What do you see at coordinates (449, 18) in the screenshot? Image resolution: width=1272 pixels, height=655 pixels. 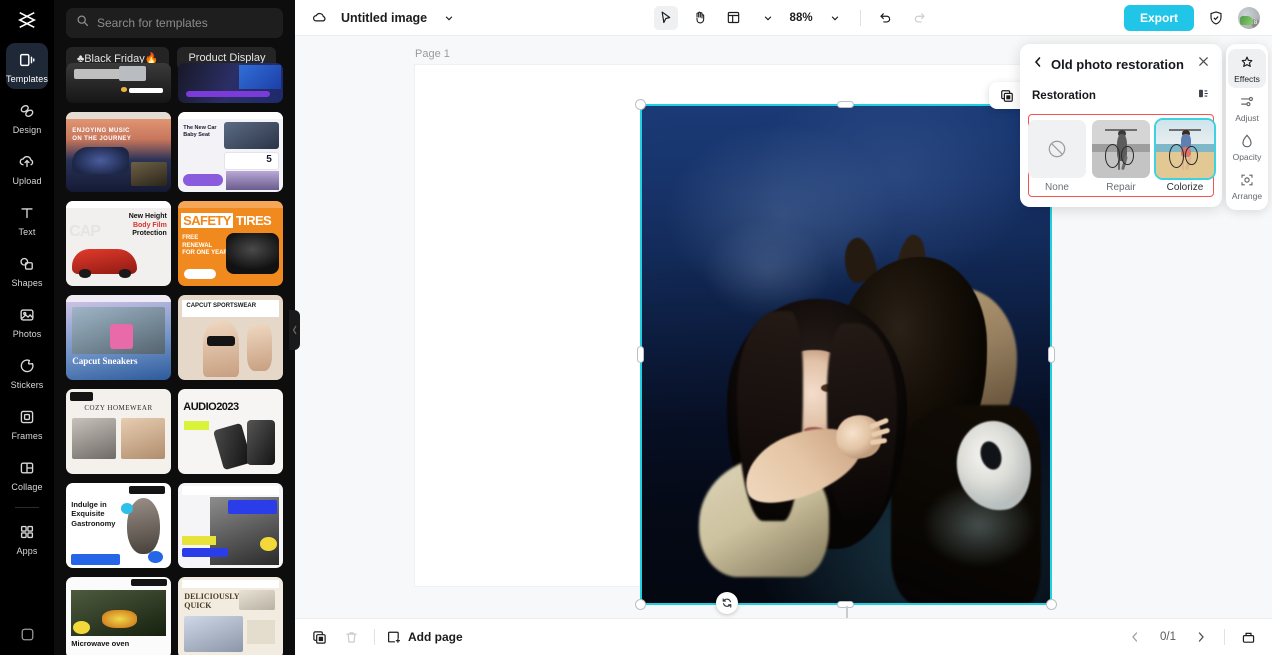 I see `chevron-down-icon` at bounding box center [449, 18].